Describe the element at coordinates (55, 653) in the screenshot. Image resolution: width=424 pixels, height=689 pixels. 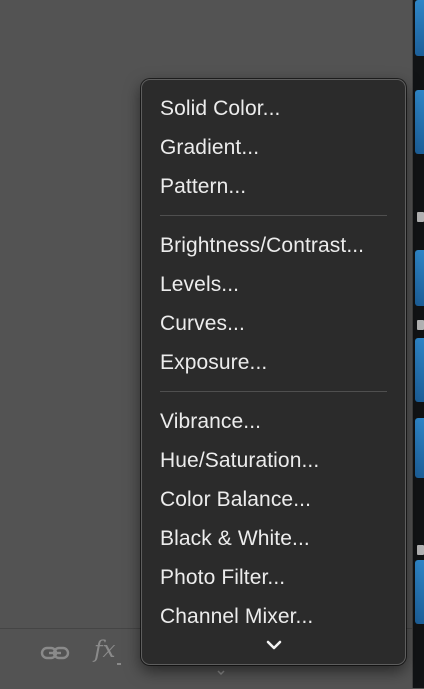
I see `link-icon` at that location.